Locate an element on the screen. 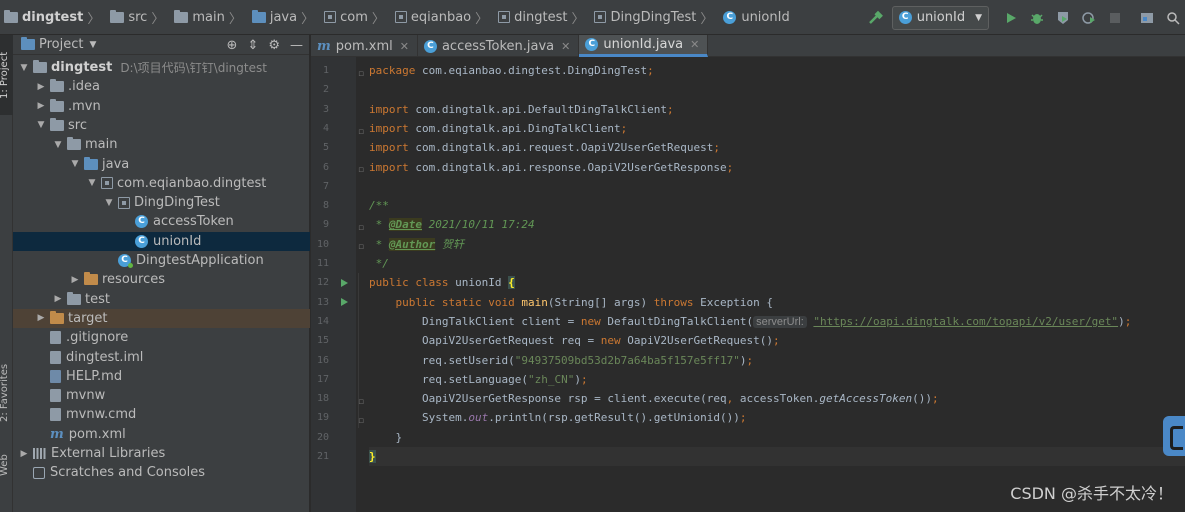 The width and height of the screenshot is (1185, 512). breadcrumb-label: DingDingTest is located at coordinates (653, 17).